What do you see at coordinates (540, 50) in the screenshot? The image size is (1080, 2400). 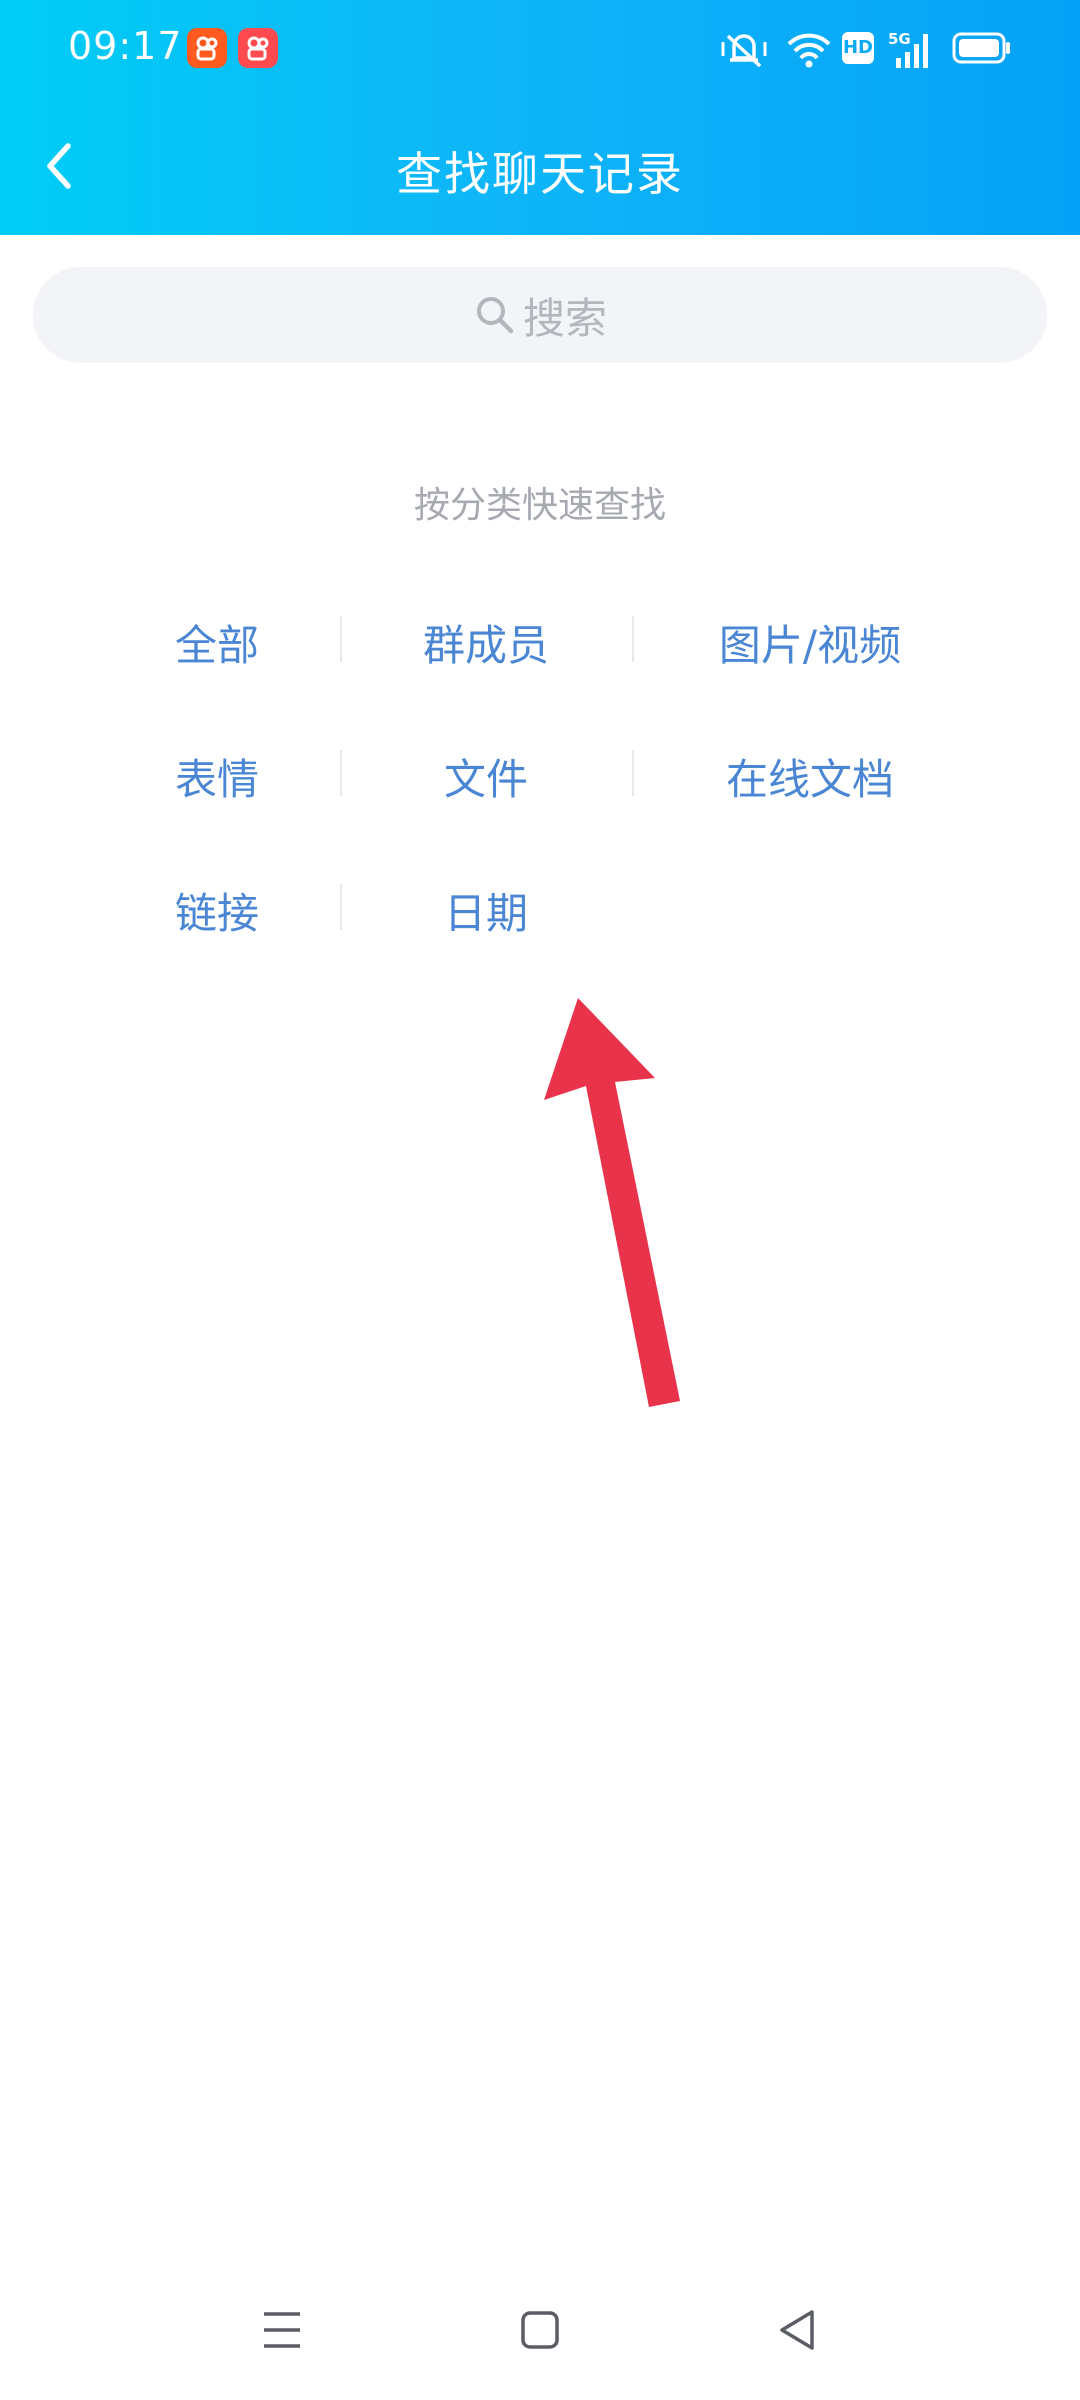 I see `status-bar: 09:17 HD 5G` at bounding box center [540, 50].